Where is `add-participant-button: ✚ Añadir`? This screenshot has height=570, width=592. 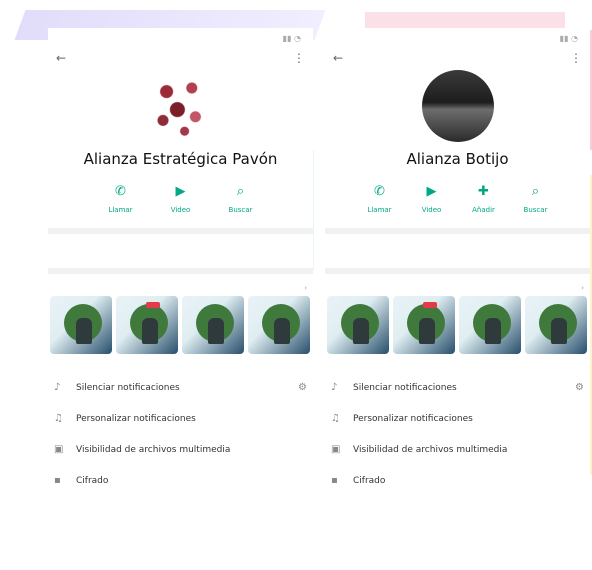 add-participant-button: ✚ Añadir is located at coordinates (484, 199).